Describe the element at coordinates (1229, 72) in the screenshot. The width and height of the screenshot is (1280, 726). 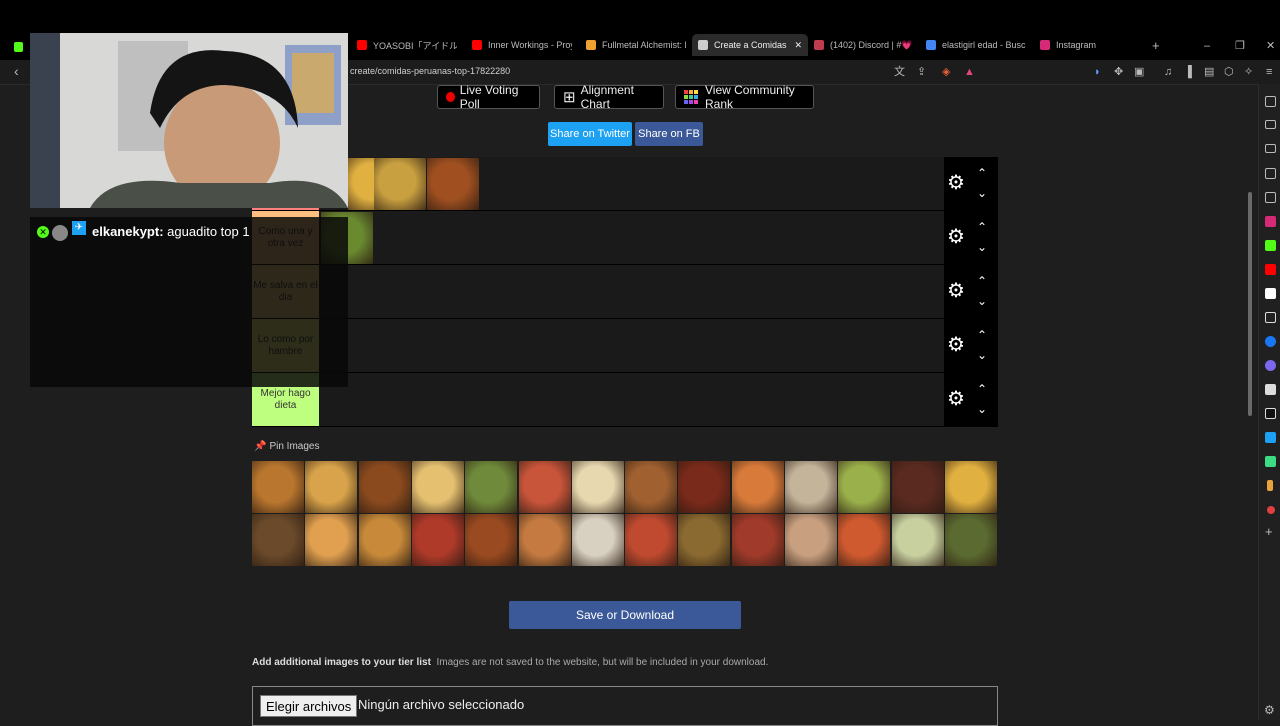
I see `vpn-icon: ⬡` at that location.